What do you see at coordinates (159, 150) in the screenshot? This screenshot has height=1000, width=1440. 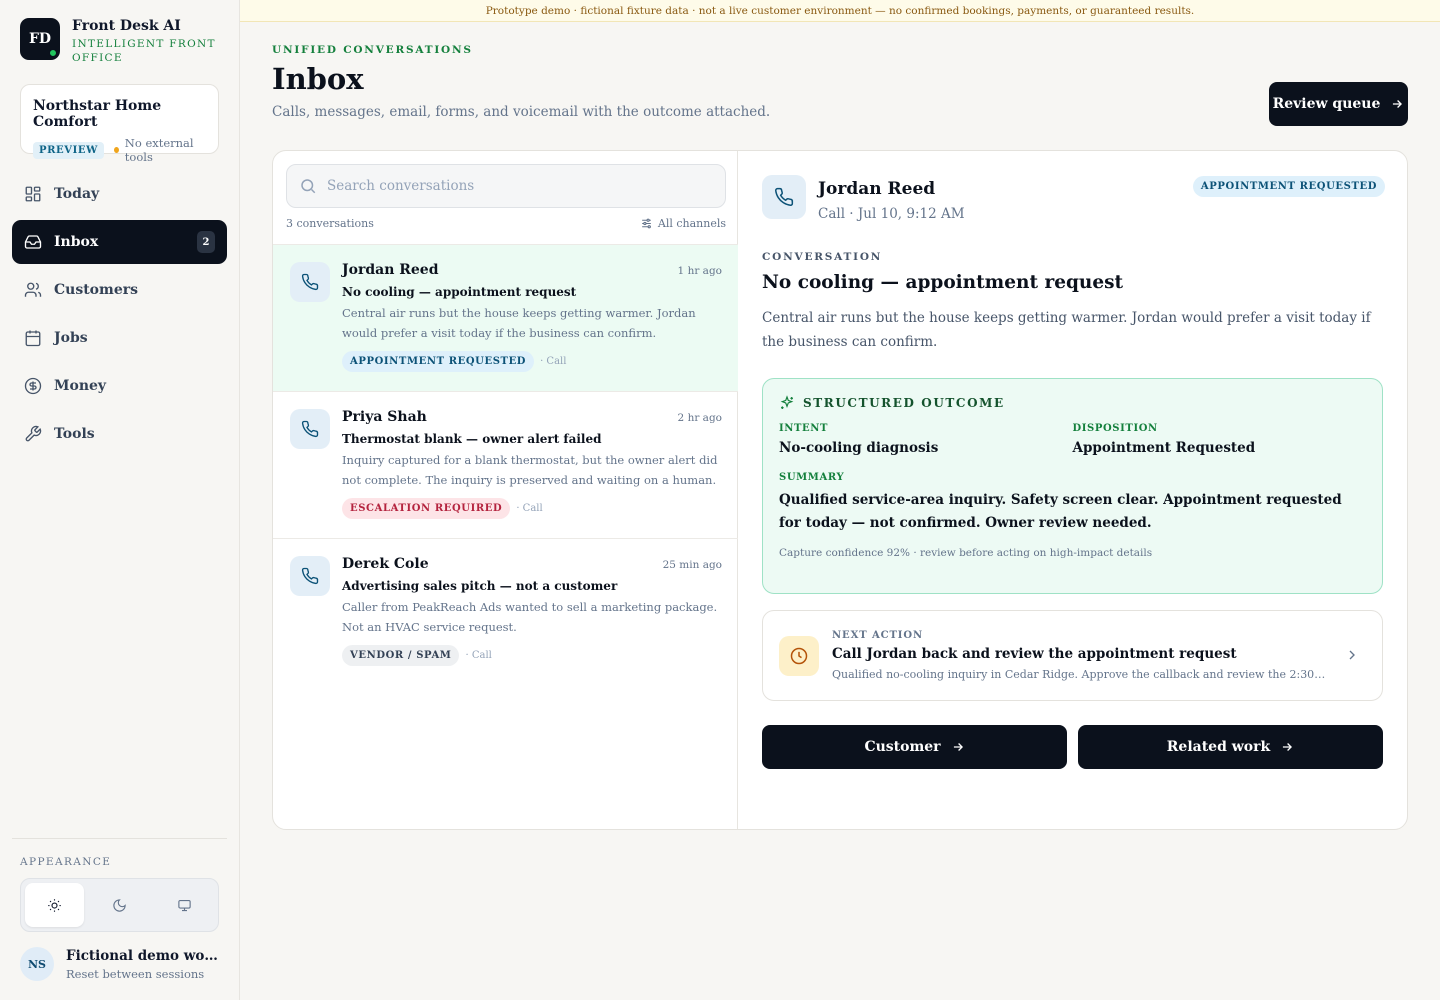 I see `workspace-status: No external tools` at bounding box center [159, 150].